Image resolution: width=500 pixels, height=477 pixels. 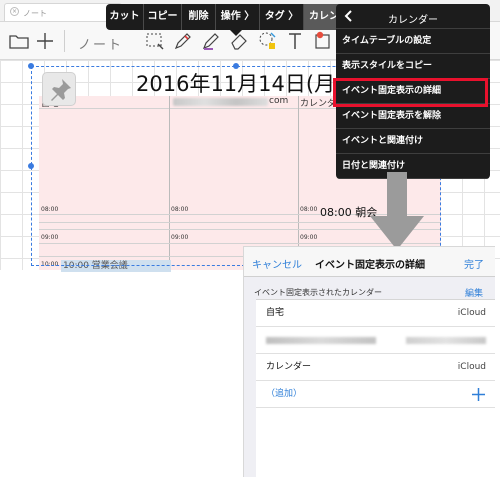 I want to click on pin-icon, so click(x=61, y=90).